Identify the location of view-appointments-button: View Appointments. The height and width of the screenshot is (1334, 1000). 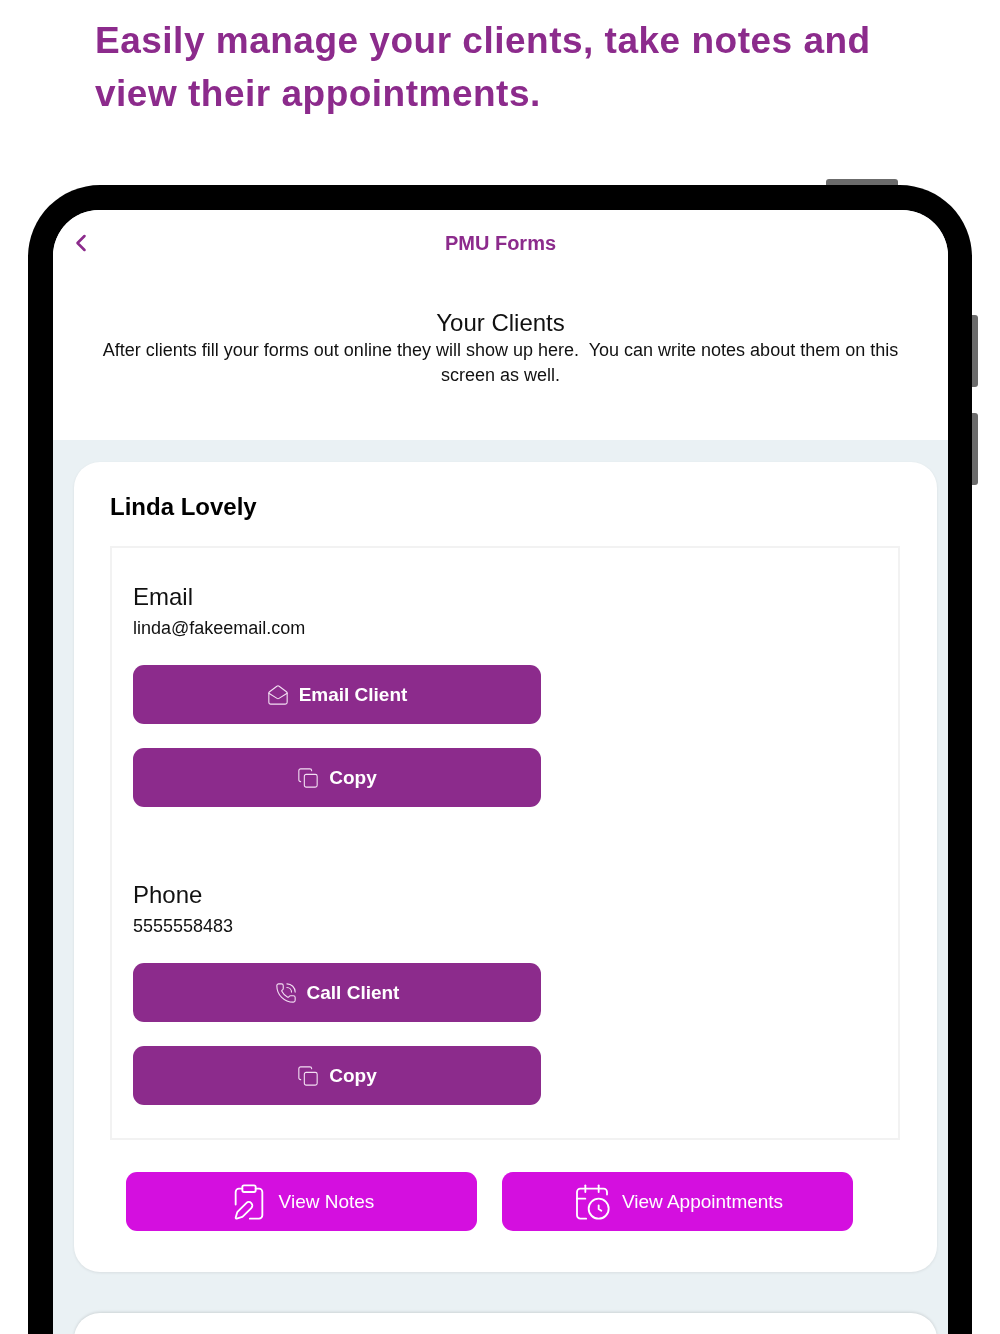
(677, 1201).